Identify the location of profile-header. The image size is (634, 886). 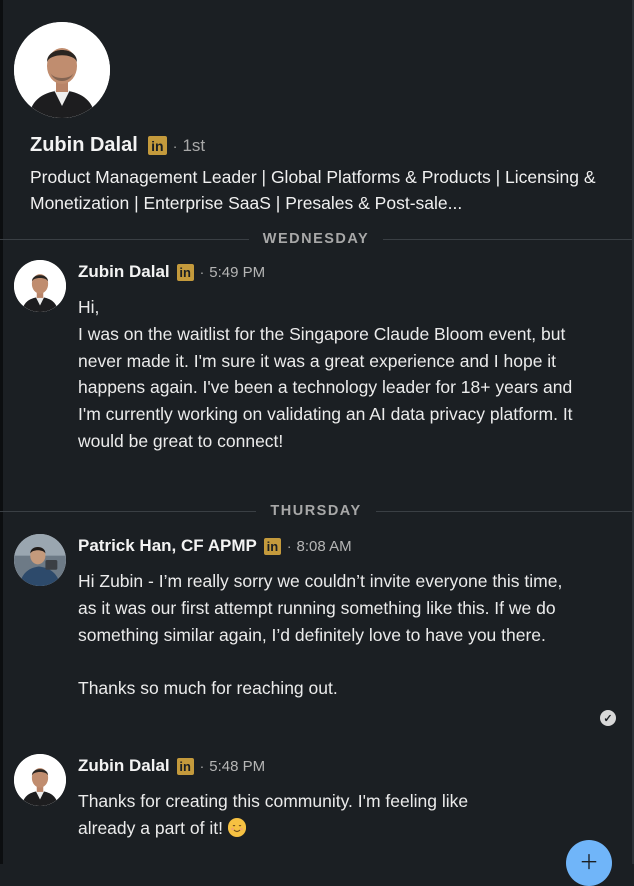
(62, 70).